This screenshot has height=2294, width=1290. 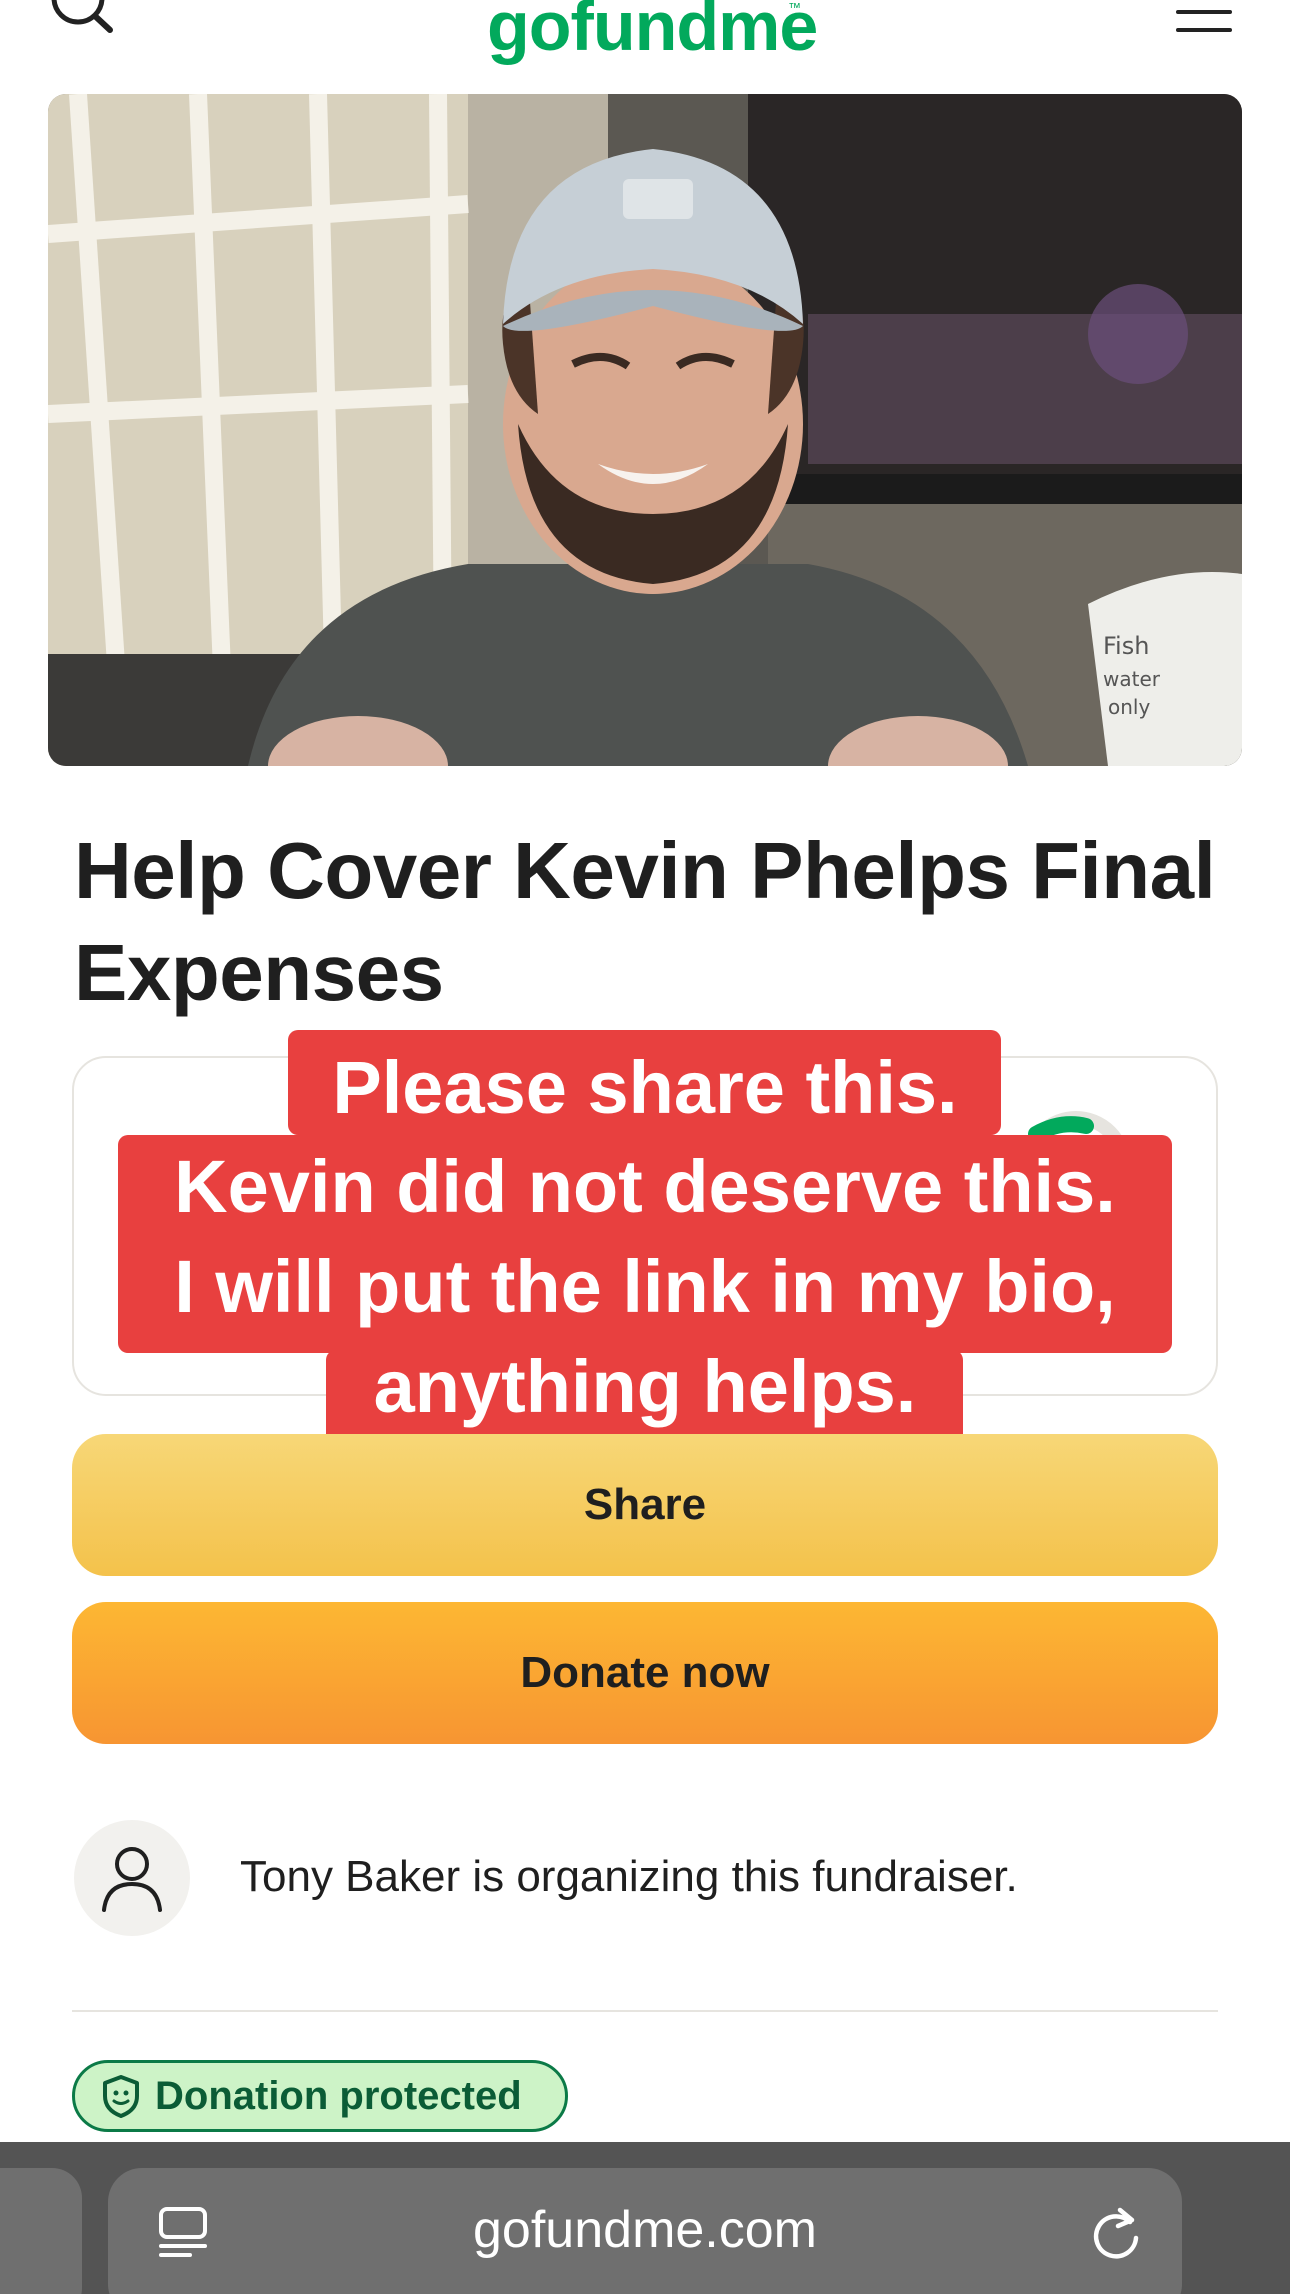 I want to click on menu-icon, so click(x=1204, y=21).